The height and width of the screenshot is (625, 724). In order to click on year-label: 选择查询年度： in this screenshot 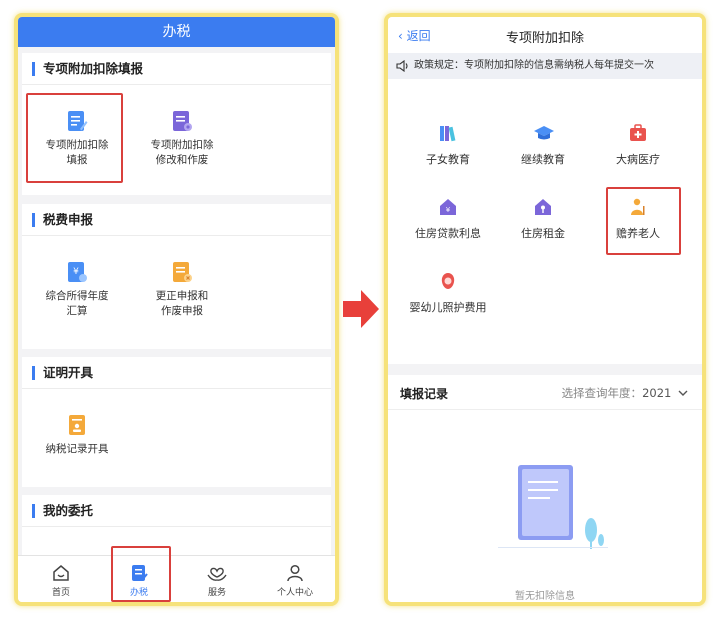, I will do `click(602, 393)`.